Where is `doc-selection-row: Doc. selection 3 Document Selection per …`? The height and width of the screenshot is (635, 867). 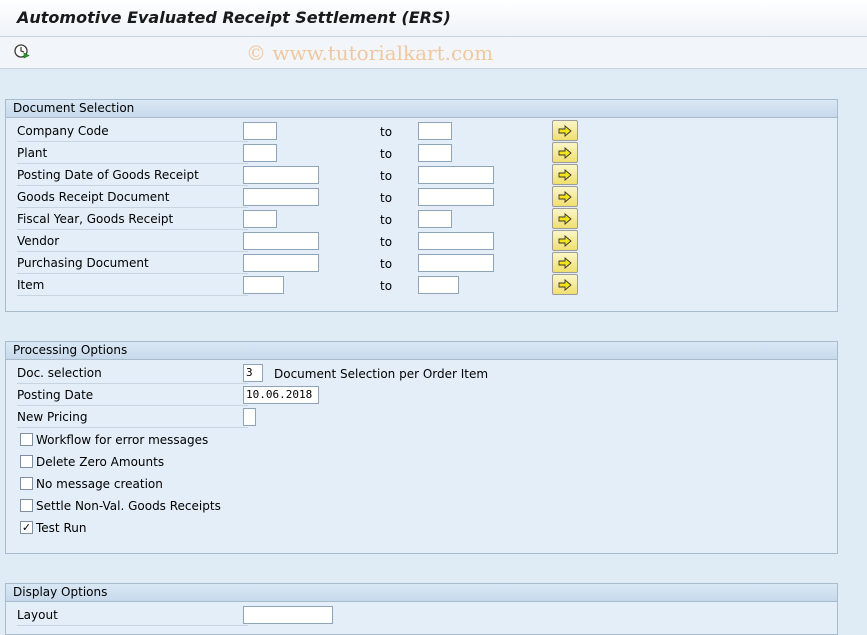 doc-selection-row: Doc. selection 3 Document Selection per … is located at coordinates (421, 373).